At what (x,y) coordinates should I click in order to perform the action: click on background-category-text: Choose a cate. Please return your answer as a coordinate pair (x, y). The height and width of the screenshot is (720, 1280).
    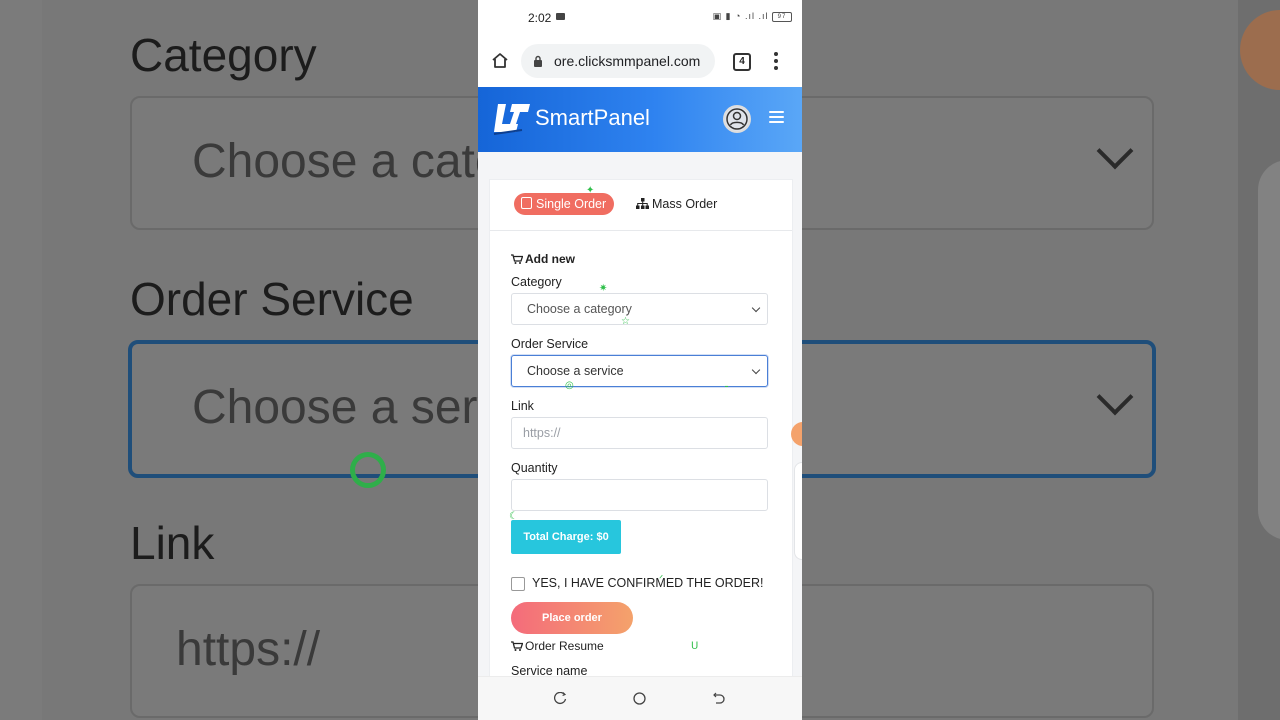
    Looking at the image, I should click on (347, 161).